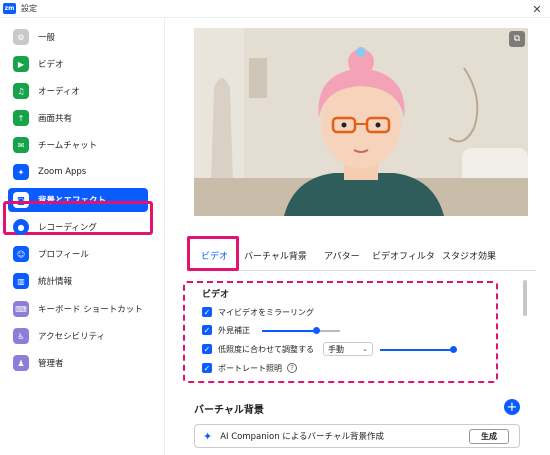 The image size is (550, 455). What do you see at coordinates (78, 118) in the screenshot?
I see `sidebar-item-share-screen: ↑ 画面共有` at bounding box center [78, 118].